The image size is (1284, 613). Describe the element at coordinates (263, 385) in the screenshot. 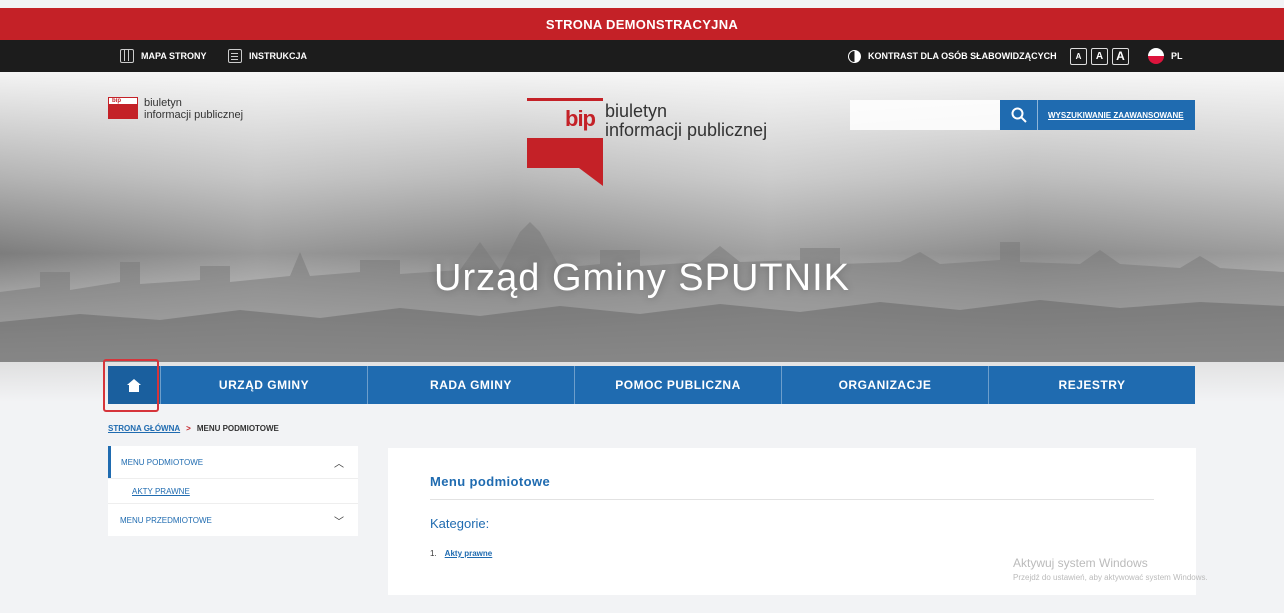

I see `nav-item-urzad-gminy: URZĄD GMINY` at that location.